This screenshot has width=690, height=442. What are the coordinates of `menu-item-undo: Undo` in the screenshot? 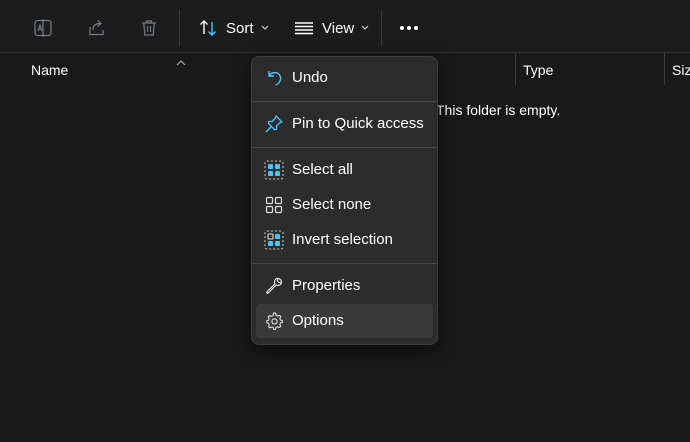 It's located at (344, 78).